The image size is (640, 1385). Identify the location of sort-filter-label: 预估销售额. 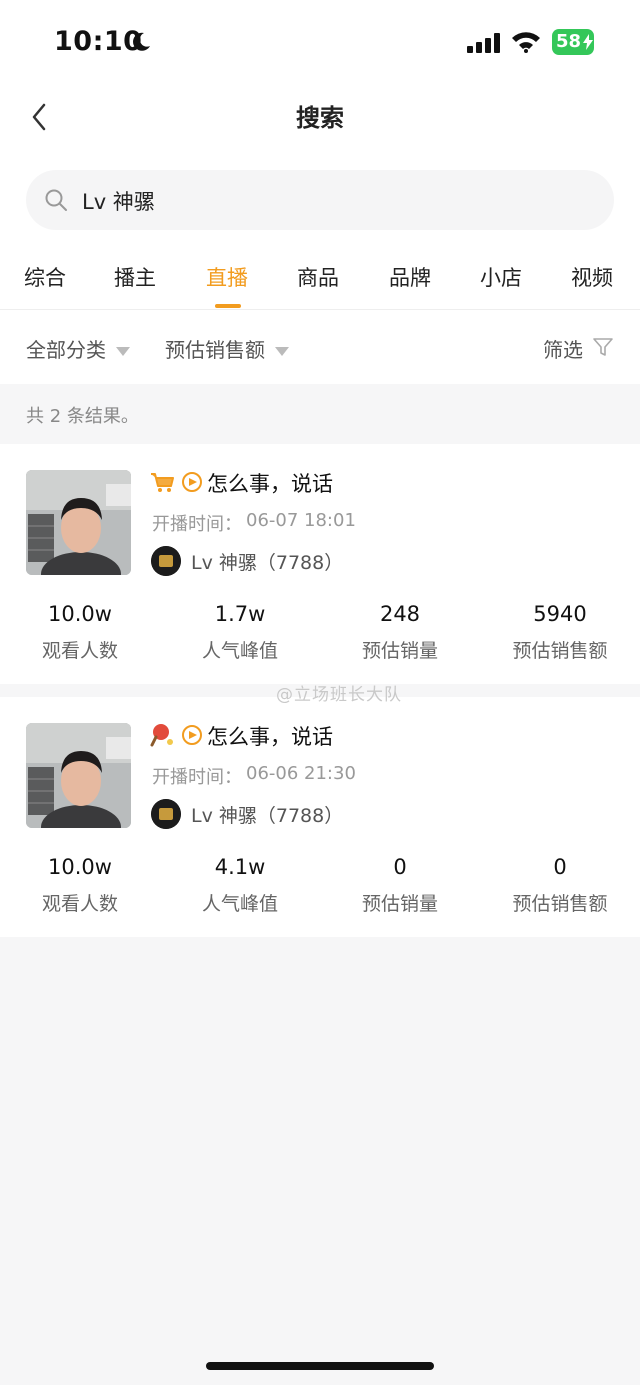
(215, 350).